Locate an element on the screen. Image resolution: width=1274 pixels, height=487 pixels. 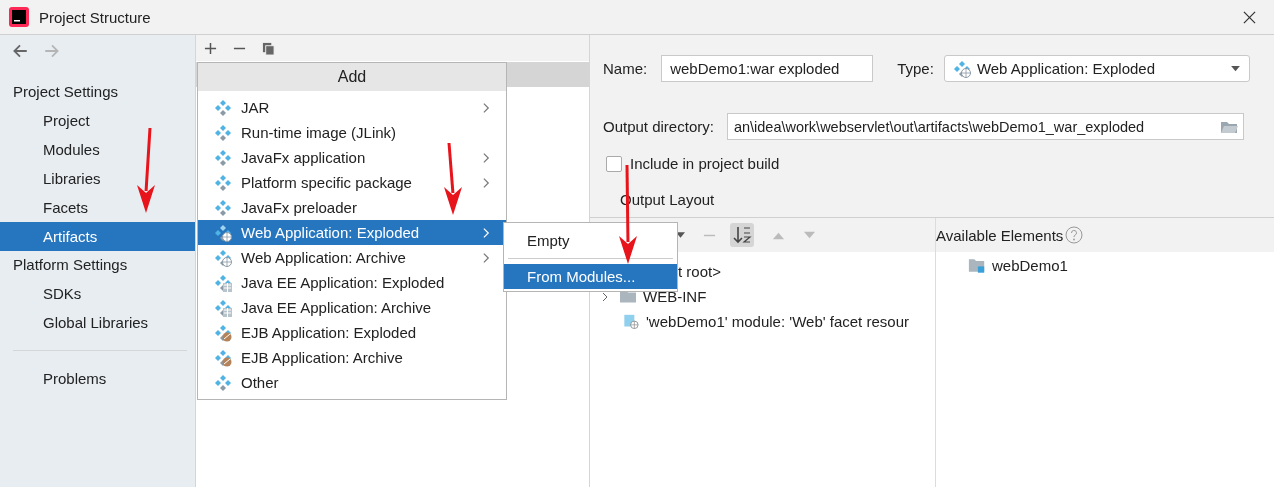
app-logo-icon is located at coordinates (19, 17).